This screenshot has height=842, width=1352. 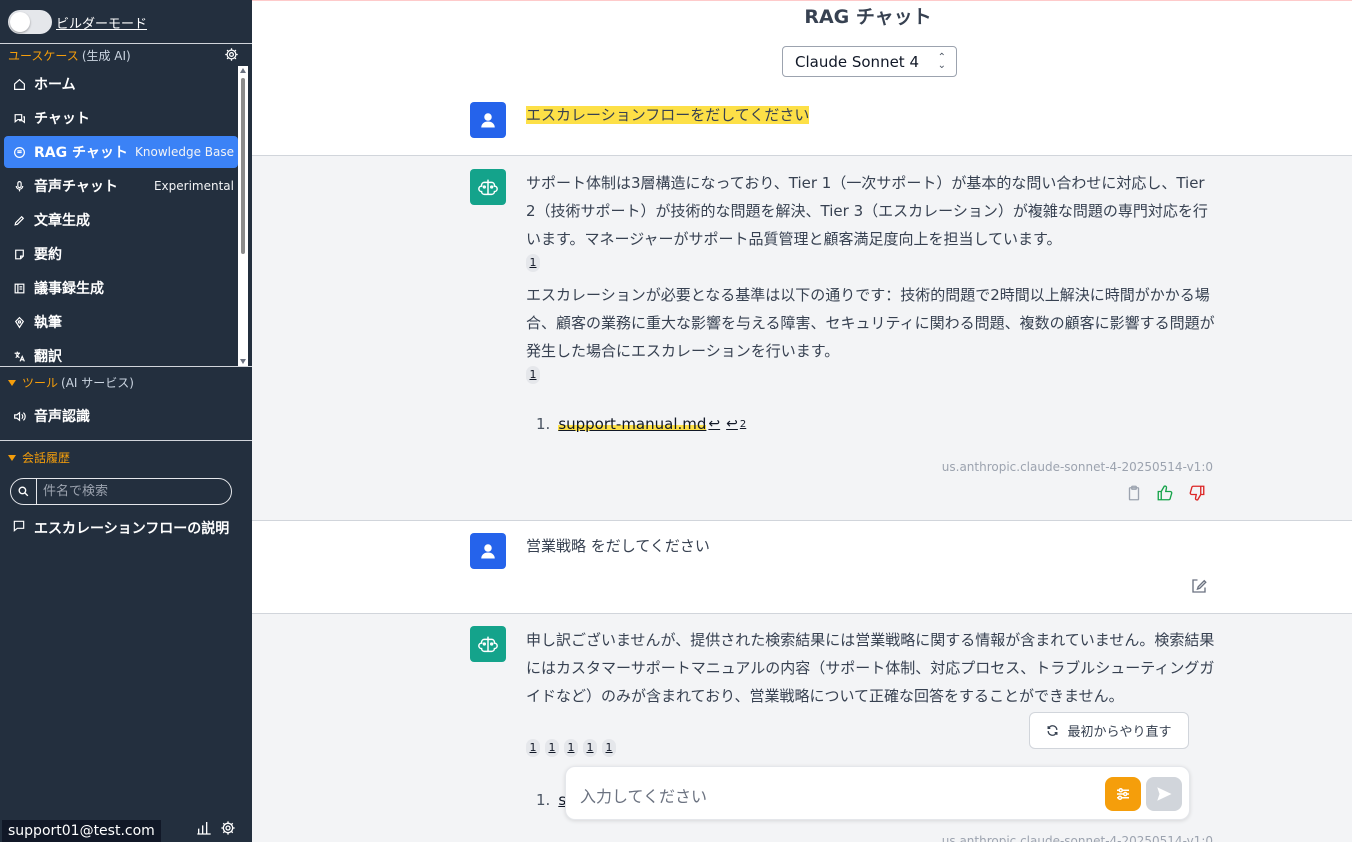 I want to click on sidebar-item-tag: Knowledge Base, so click(x=184, y=152).